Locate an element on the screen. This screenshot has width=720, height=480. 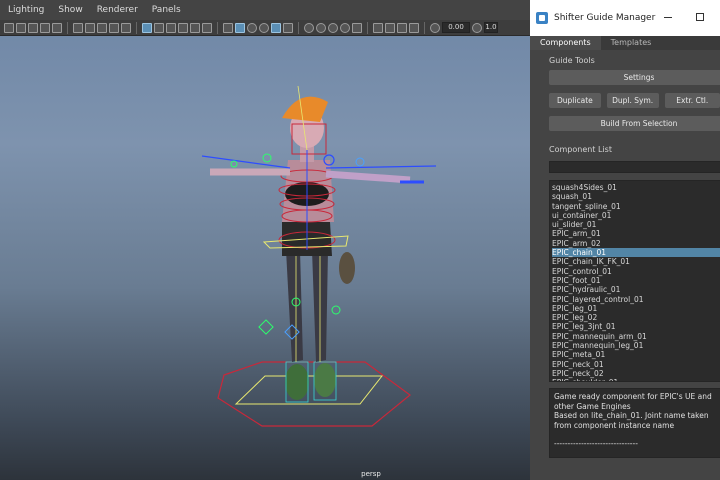
safe-title-icon is located at coordinates (171, 27).